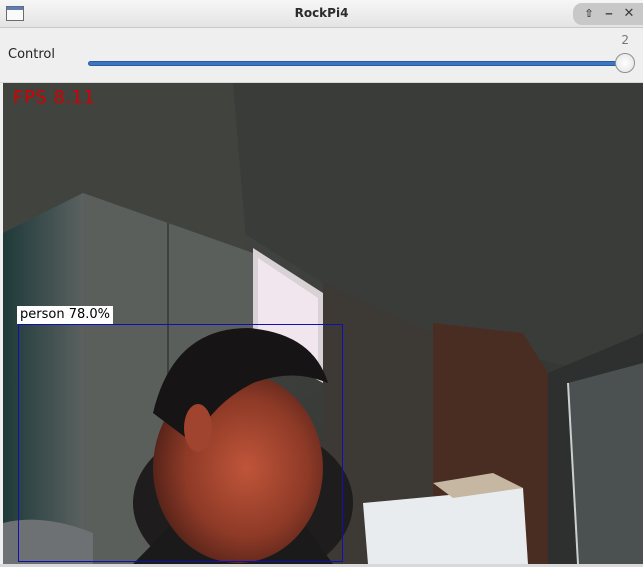 Image resolution: width=643 pixels, height=567 pixels. Describe the element at coordinates (629, 14) in the screenshot. I see `close-icon: ✕` at that location.